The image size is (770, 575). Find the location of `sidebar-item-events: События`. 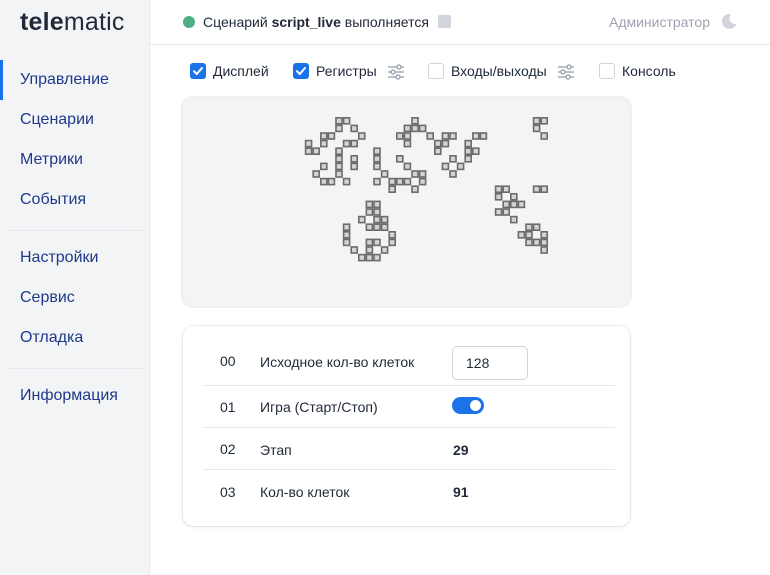

sidebar-item-events: События is located at coordinates (75, 200).